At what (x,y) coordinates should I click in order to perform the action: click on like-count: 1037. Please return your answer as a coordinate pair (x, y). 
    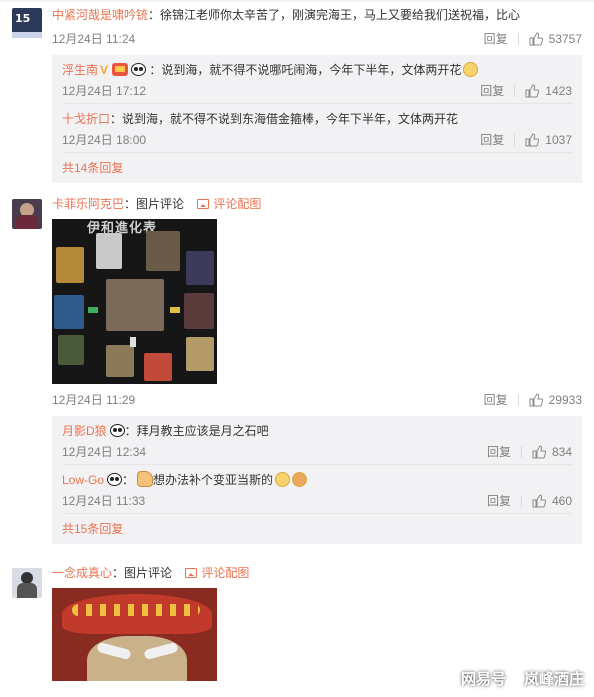
    Looking at the image, I should click on (558, 140).